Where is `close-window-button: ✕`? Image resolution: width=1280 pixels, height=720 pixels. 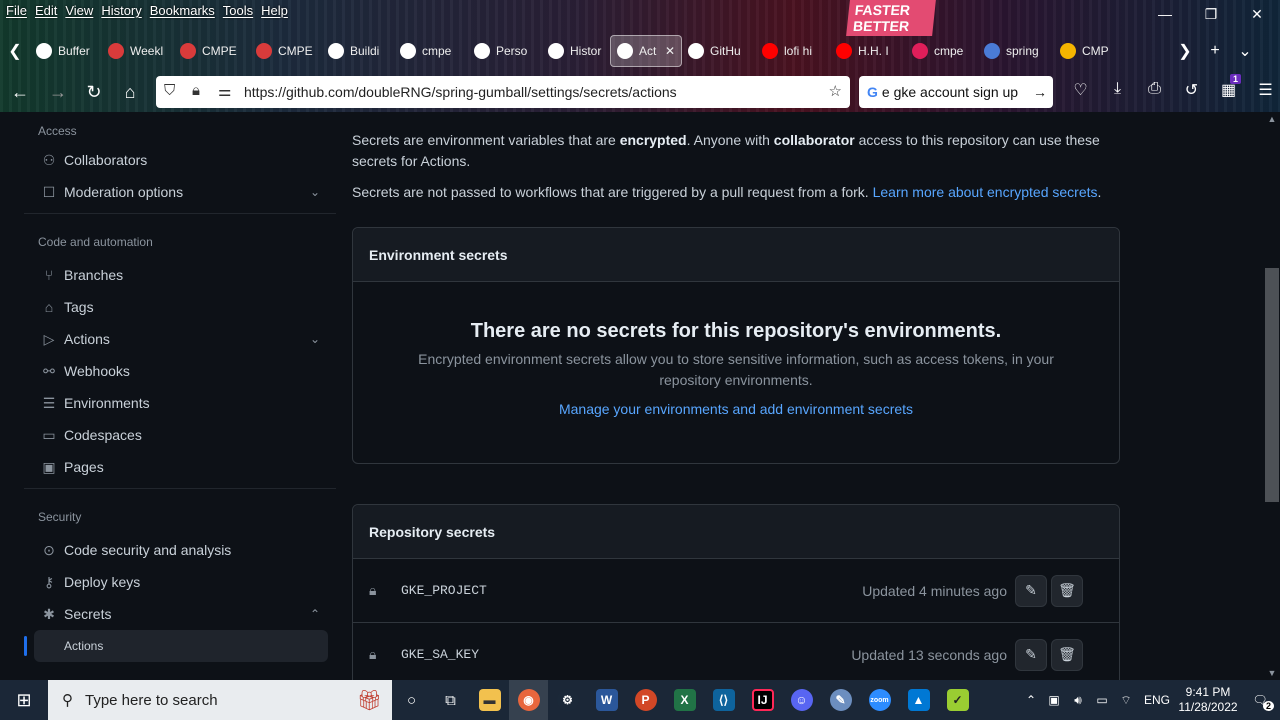 close-window-button: ✕ is located at coordinates (1257, 15).